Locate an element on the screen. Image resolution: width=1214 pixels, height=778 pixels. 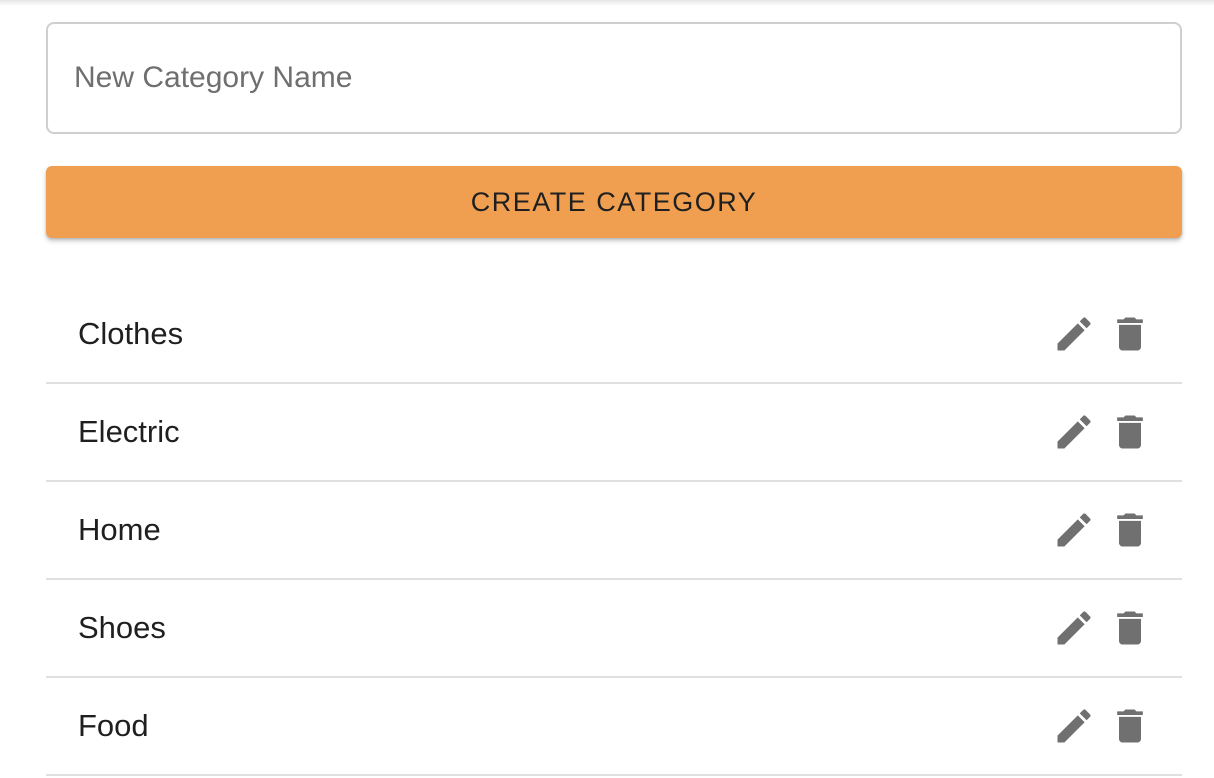
header-shadow is located at coordinates (607, 3).